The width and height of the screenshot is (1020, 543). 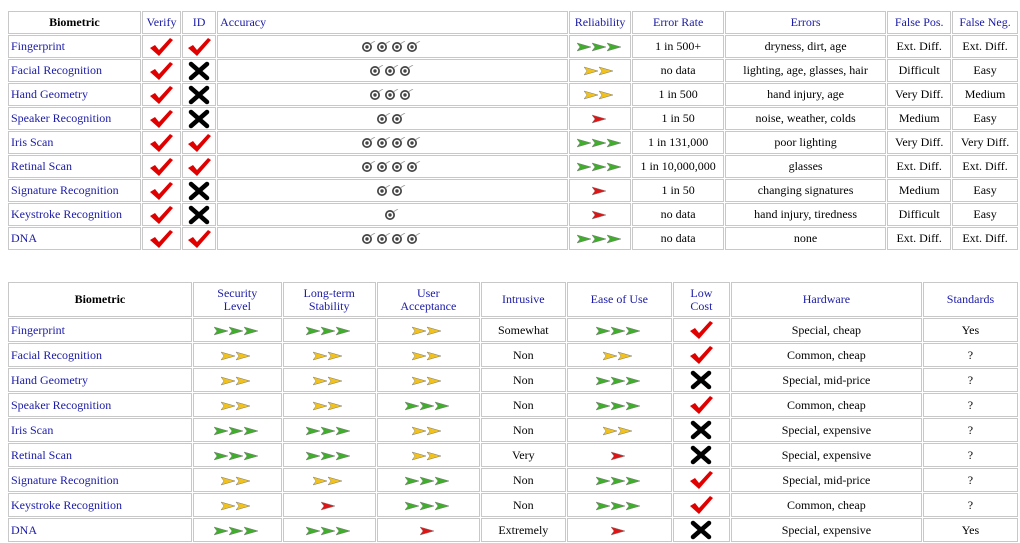 What do you see at coordinates (678, 238) in the screenshot?
I see `error-rate-cell: no data` at bounding box center [678, 238].